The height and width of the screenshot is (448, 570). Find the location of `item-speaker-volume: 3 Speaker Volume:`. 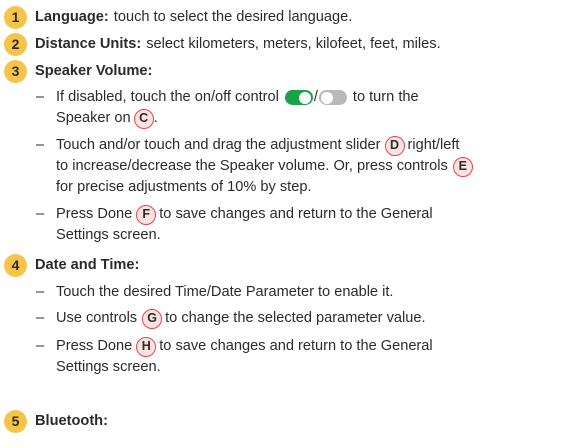

item-speaker-volume: 3 Speaker Volume: is located at coordinates (78, 71).